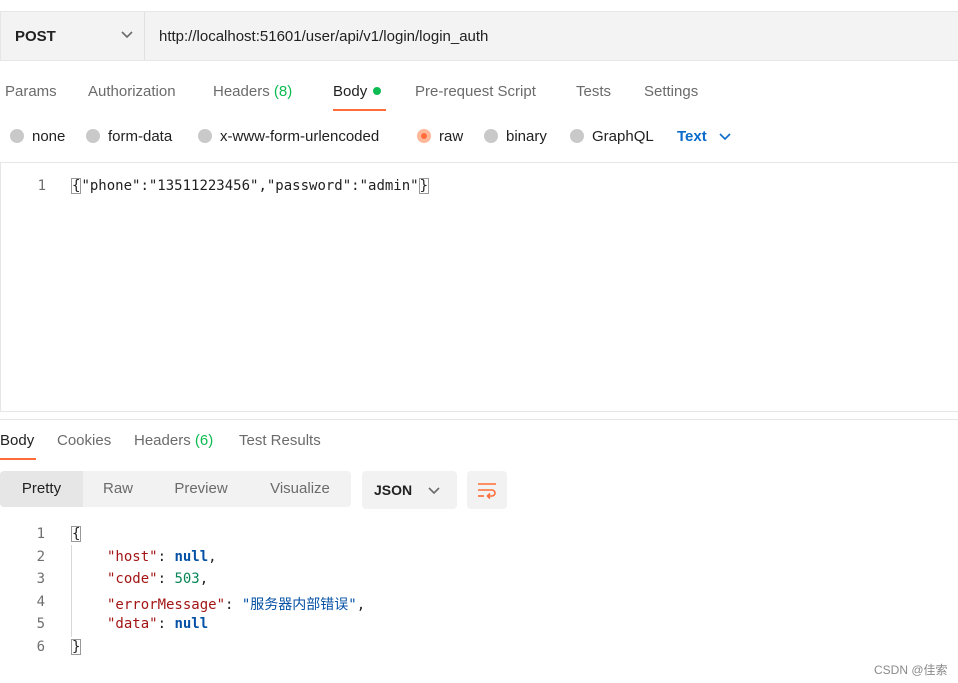 The height and width of the screenshot is (683, 958). Describe the element at coordinates (479, 419) in the screenshot. I see `section-divider` at that location.